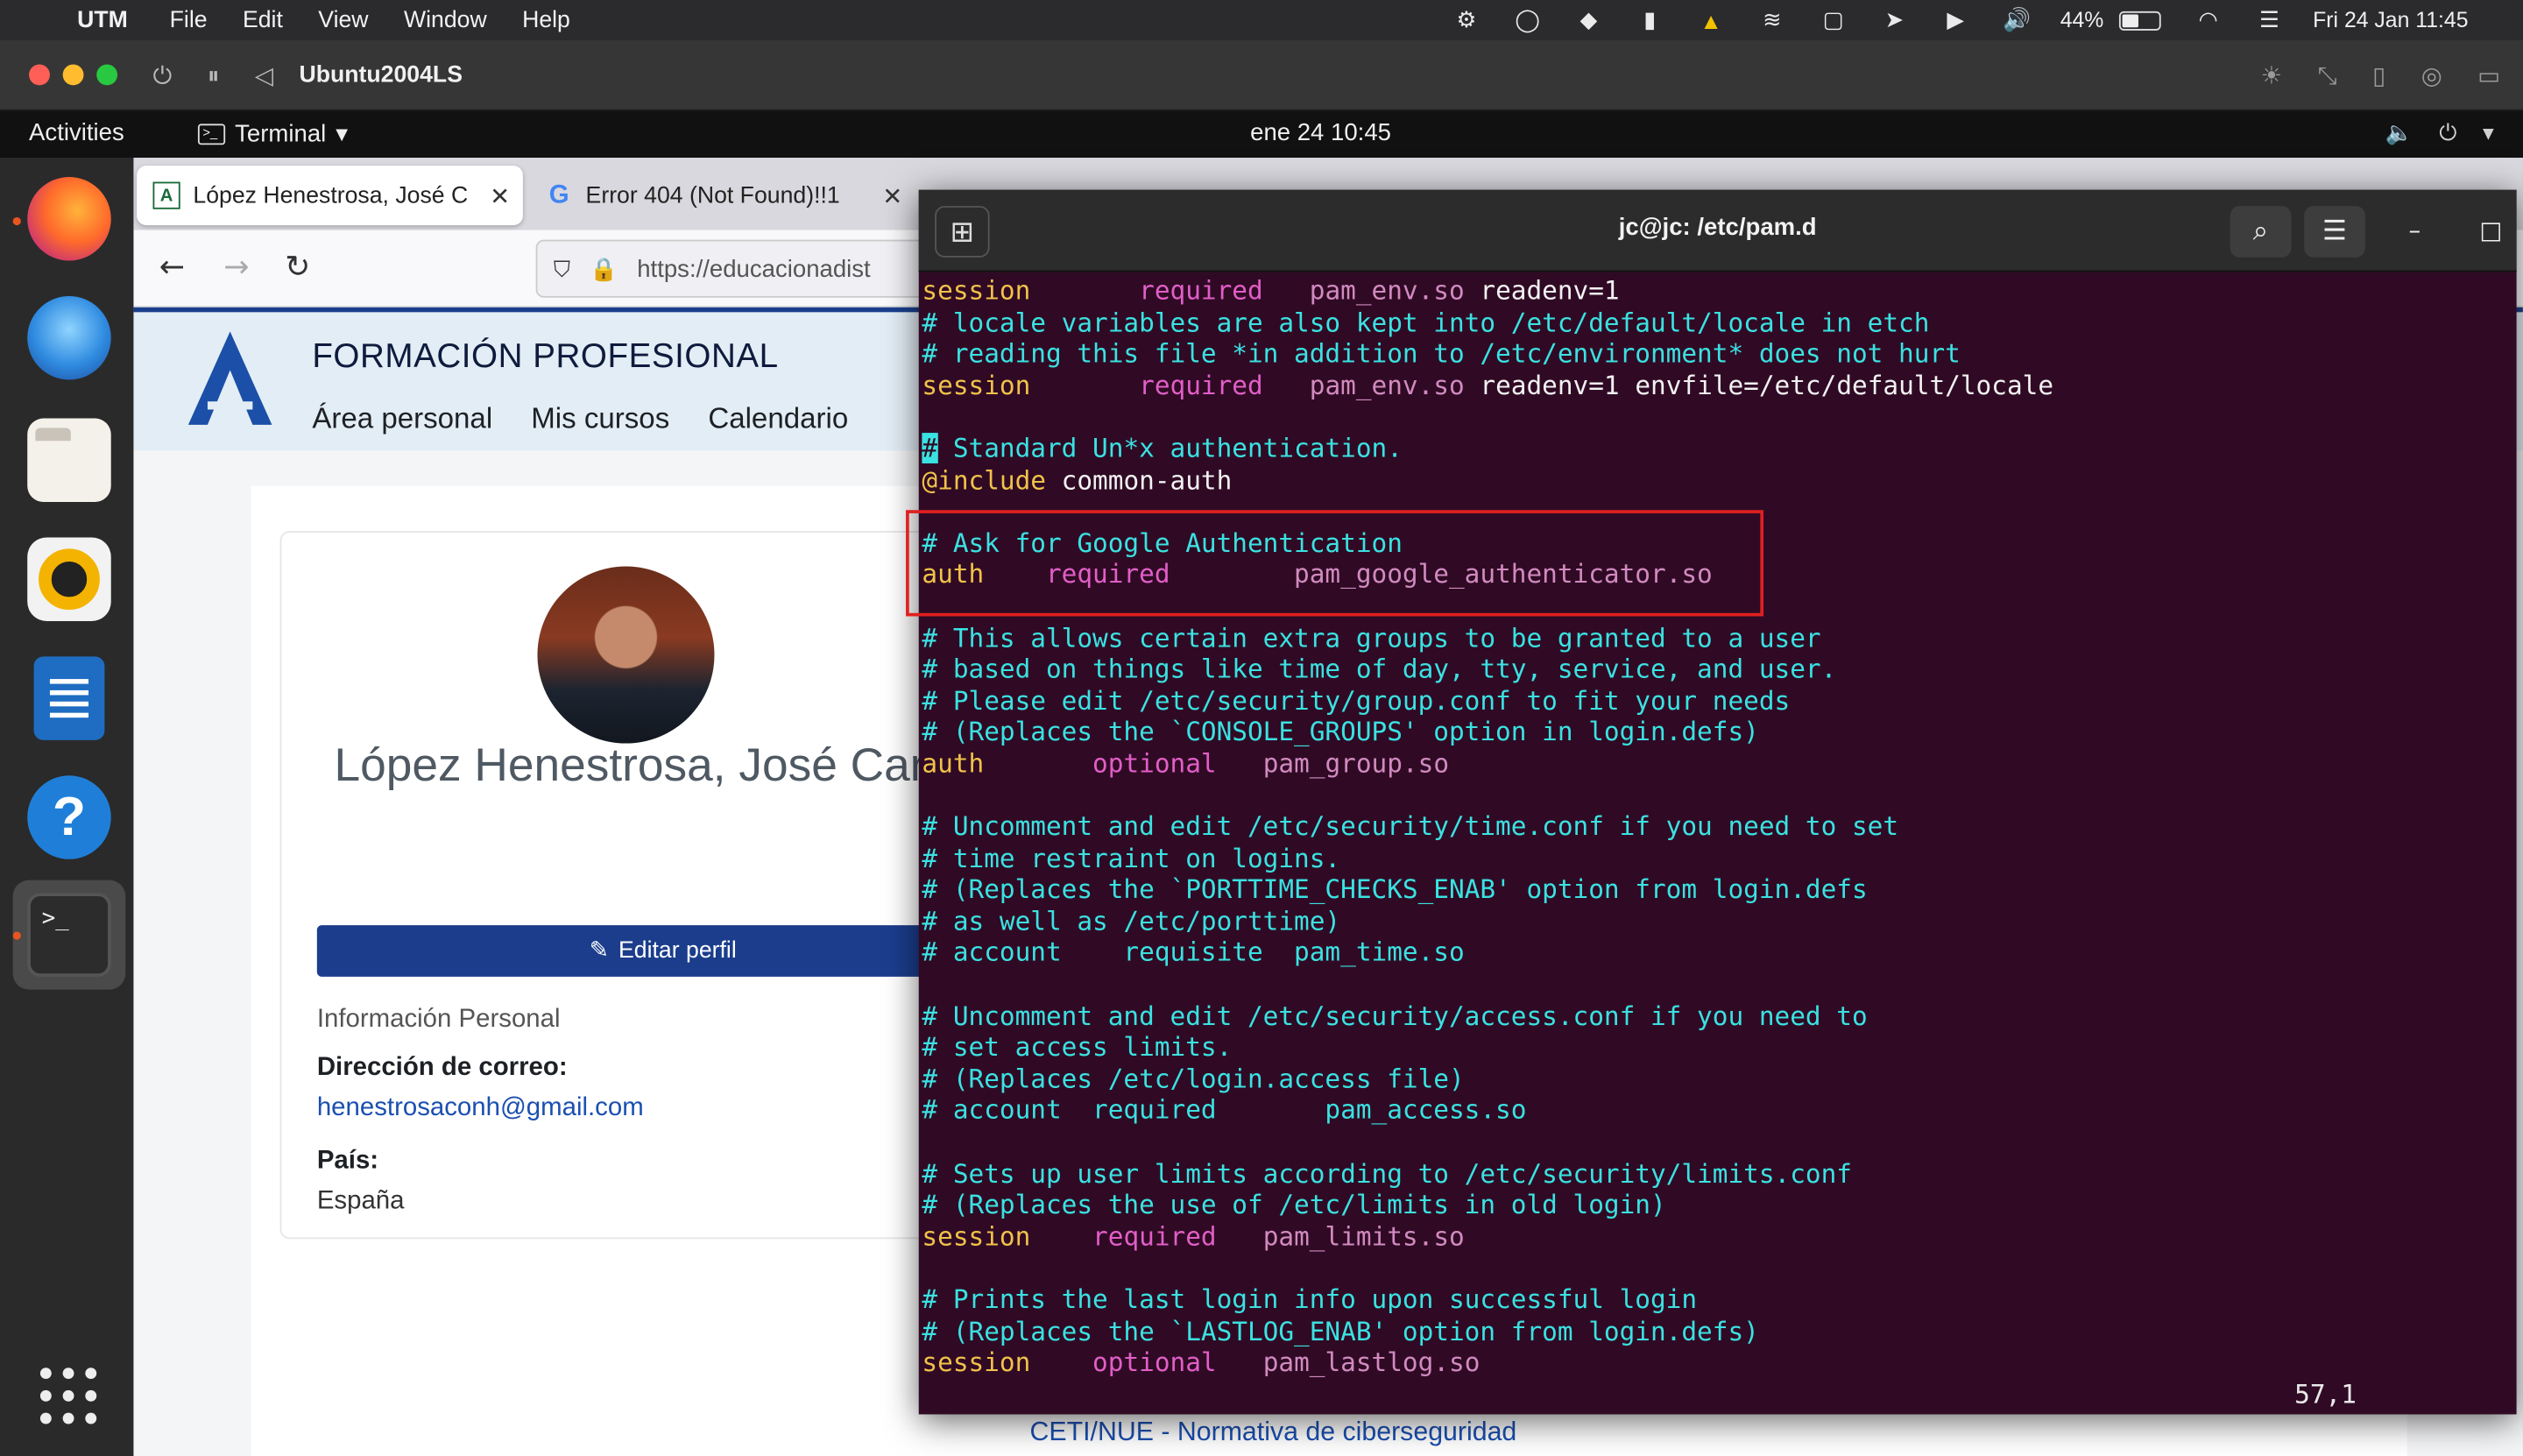  I want to click on zoom-window-button, so click(107, 75).